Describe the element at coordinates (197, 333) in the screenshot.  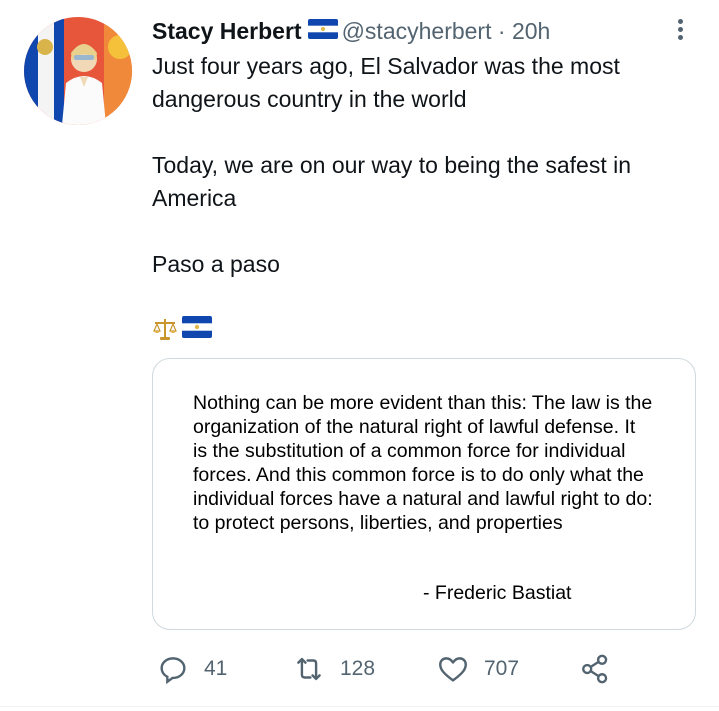
I see `el-salvador-flag-emoji-icon` at that location.